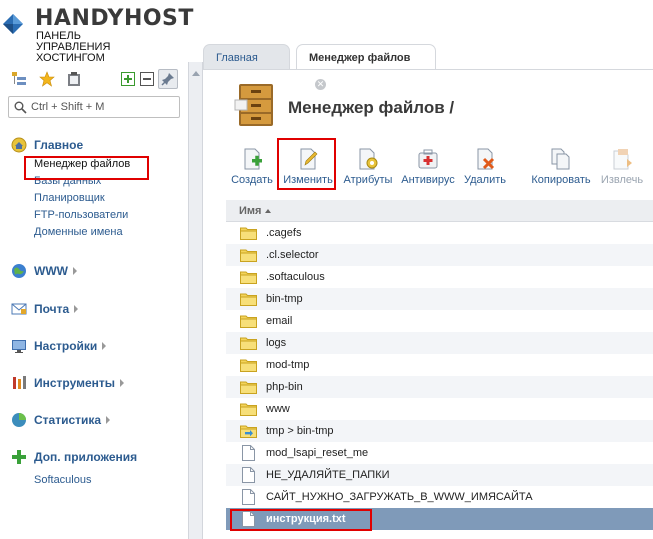 The height and width of the screenshot is (539, 653). Describe the element at coordinates (253, 105) in the screenshot. I see `file-cabinet-icon` at that location.